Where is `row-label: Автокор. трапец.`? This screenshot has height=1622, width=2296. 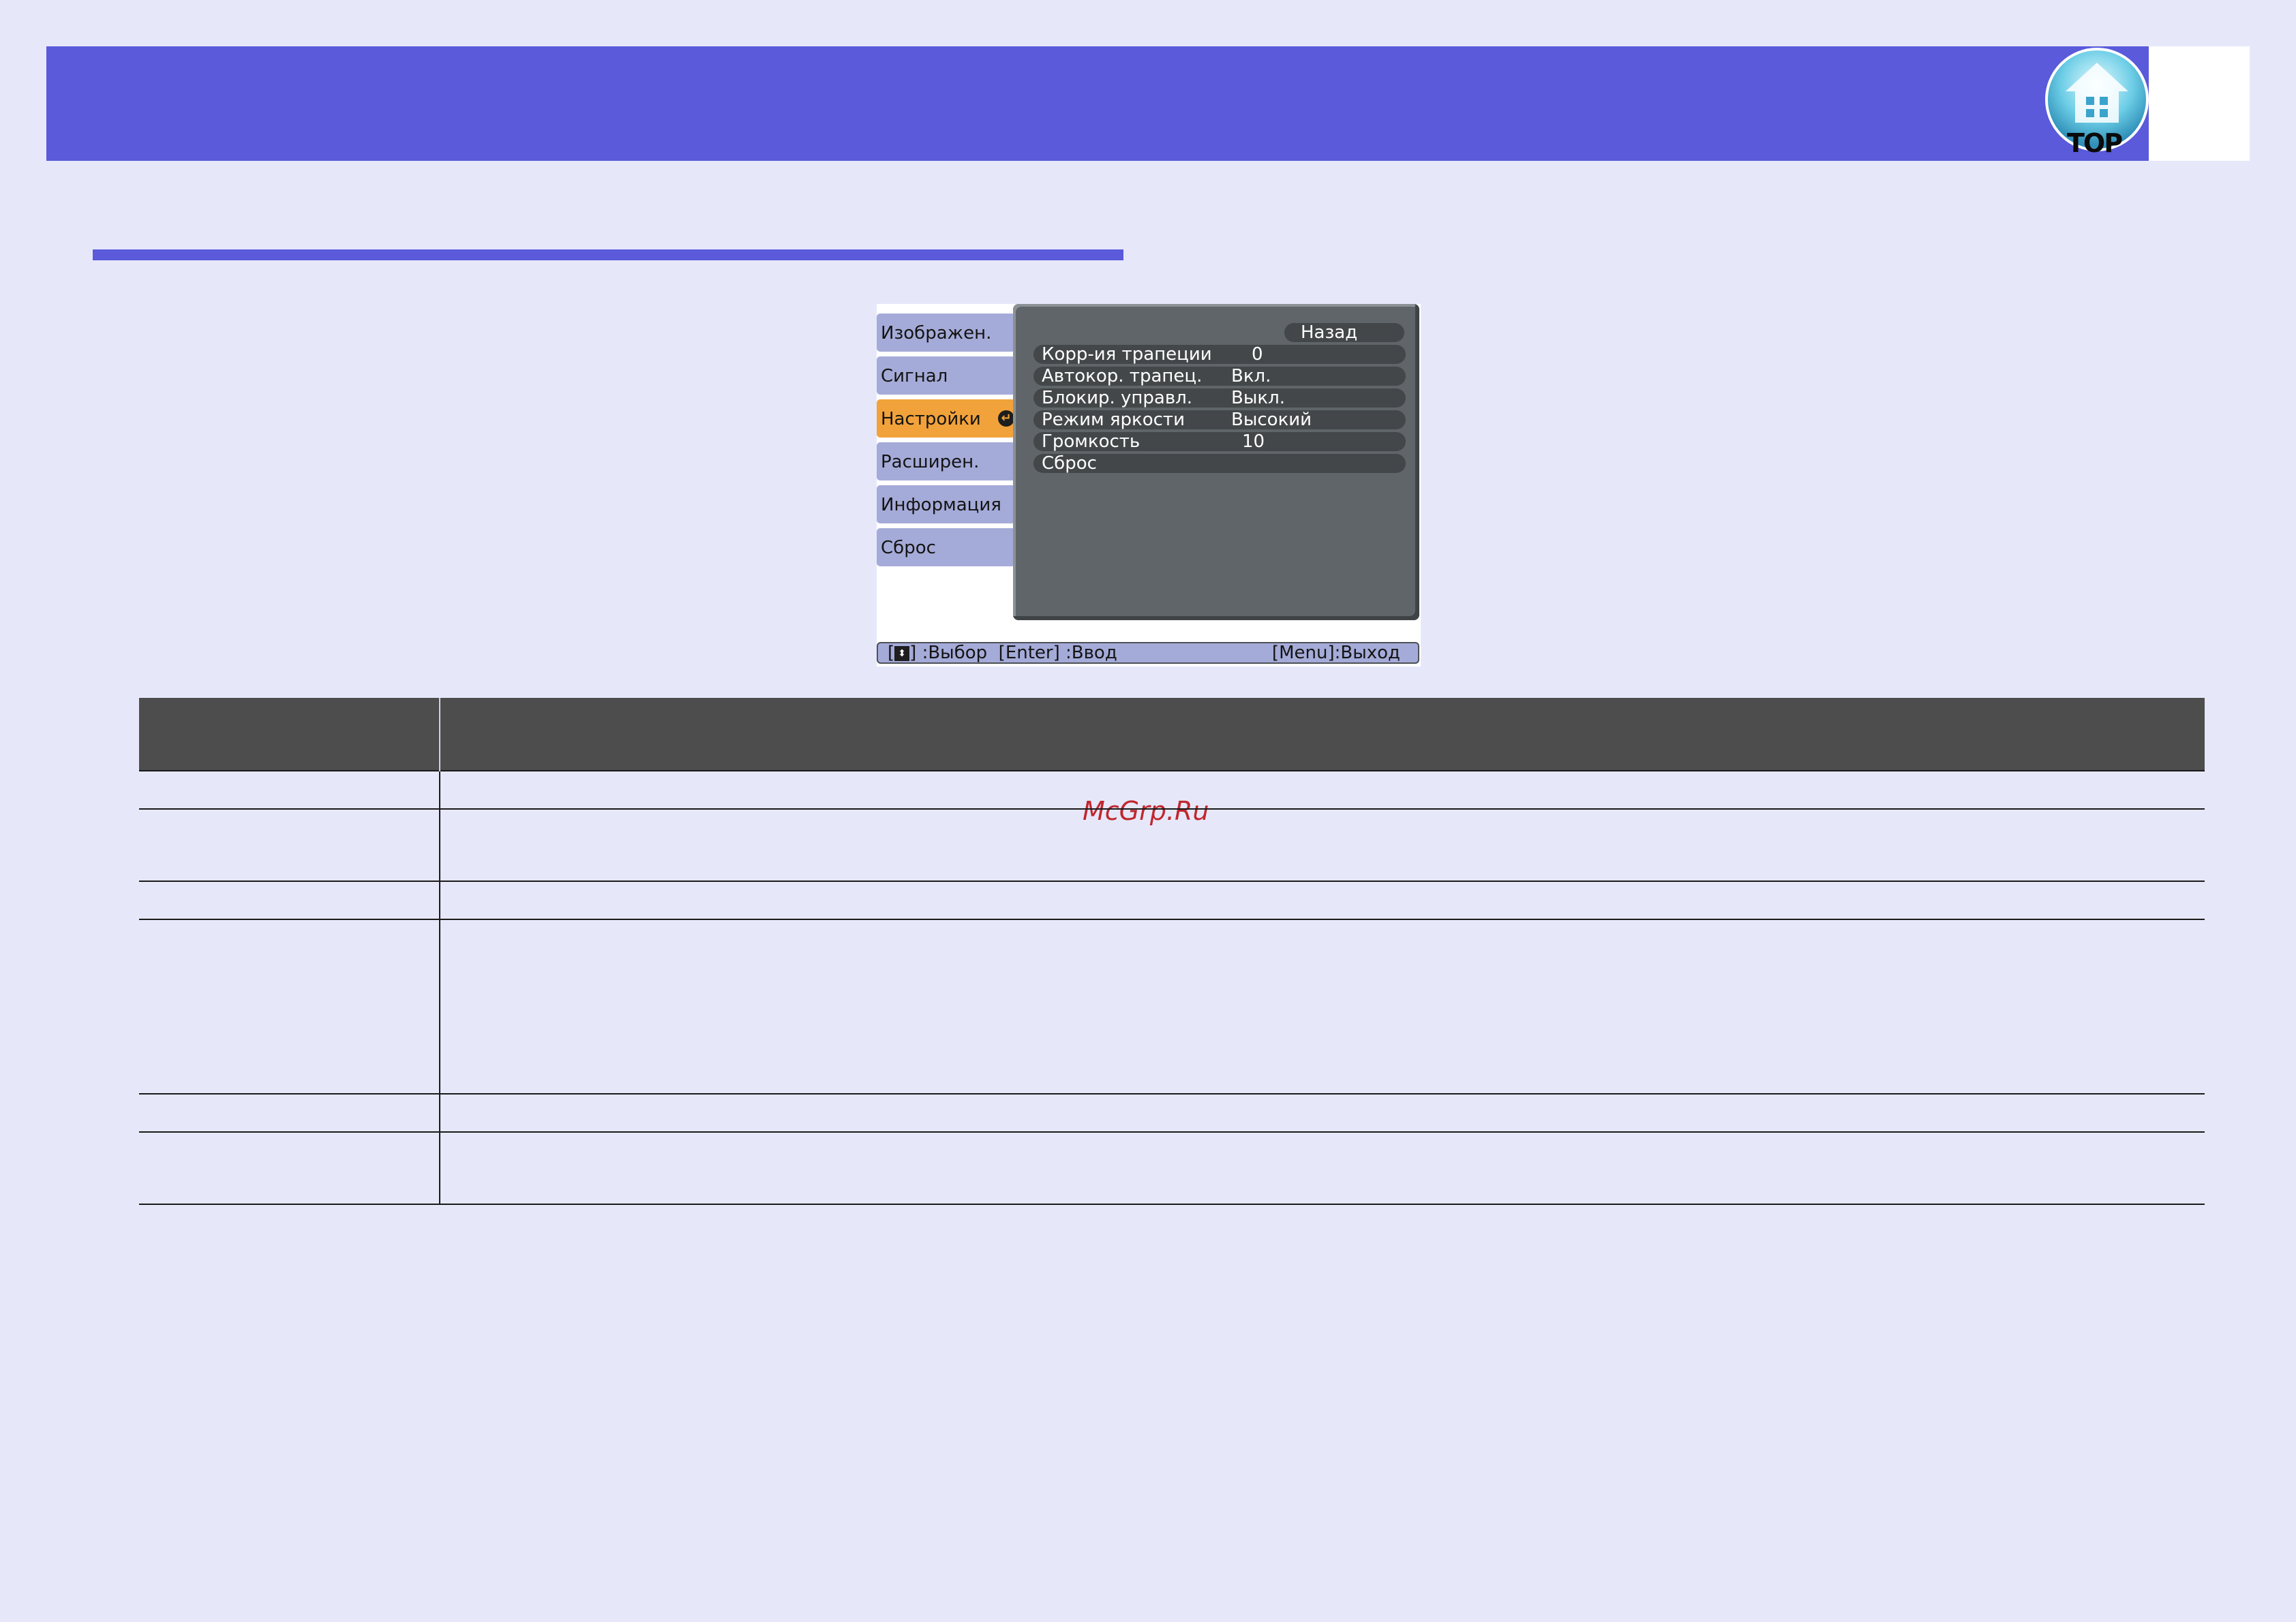
row-label: Автокор. трапец. is located at coordinates (1122, 376).